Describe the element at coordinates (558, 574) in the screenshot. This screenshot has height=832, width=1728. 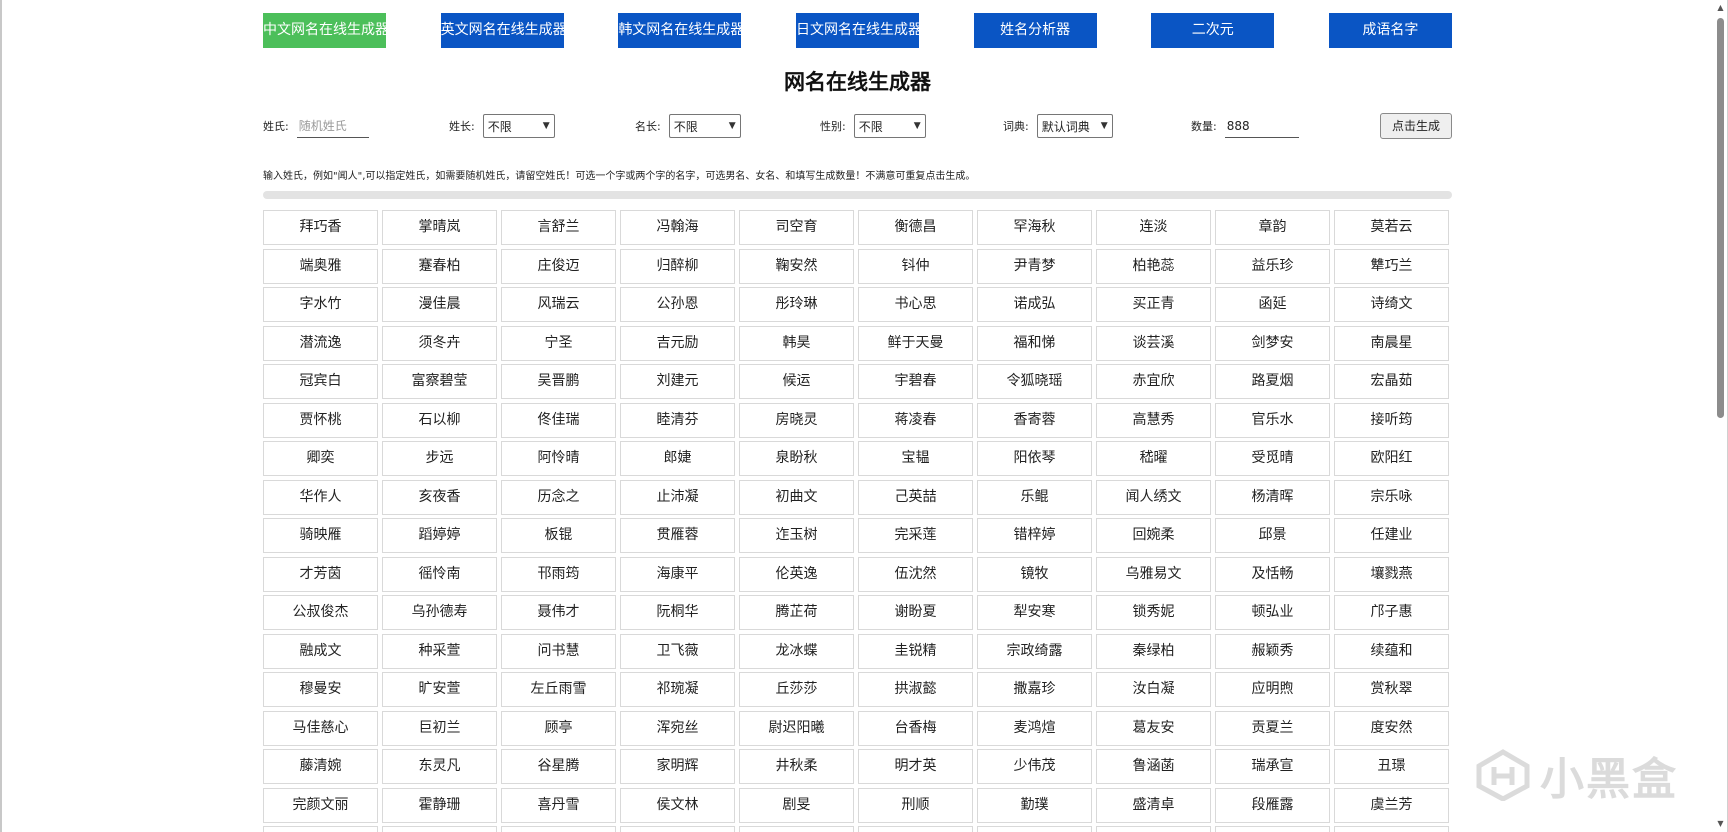
I see `name-cell: 邗雨筠` at that location.